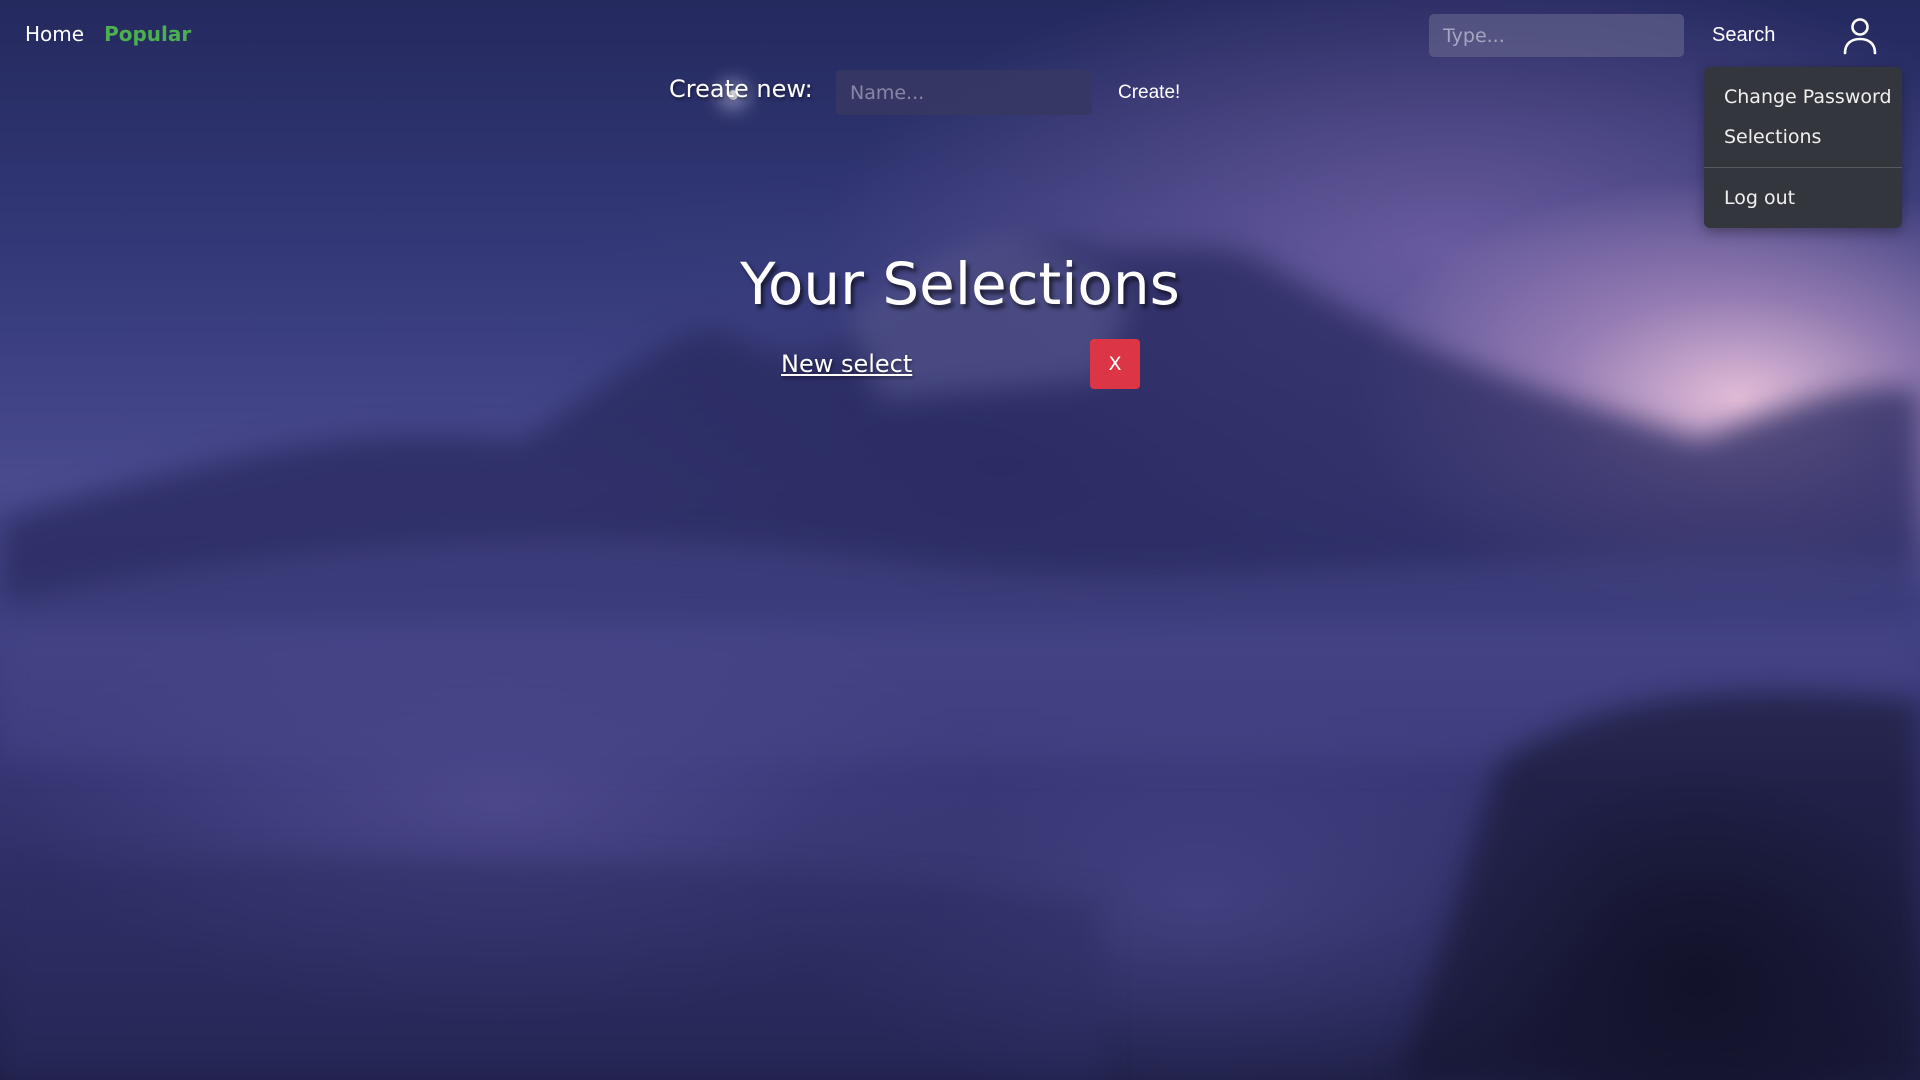  I want to click on page-title-text: Your Selections, so click(960, 284).